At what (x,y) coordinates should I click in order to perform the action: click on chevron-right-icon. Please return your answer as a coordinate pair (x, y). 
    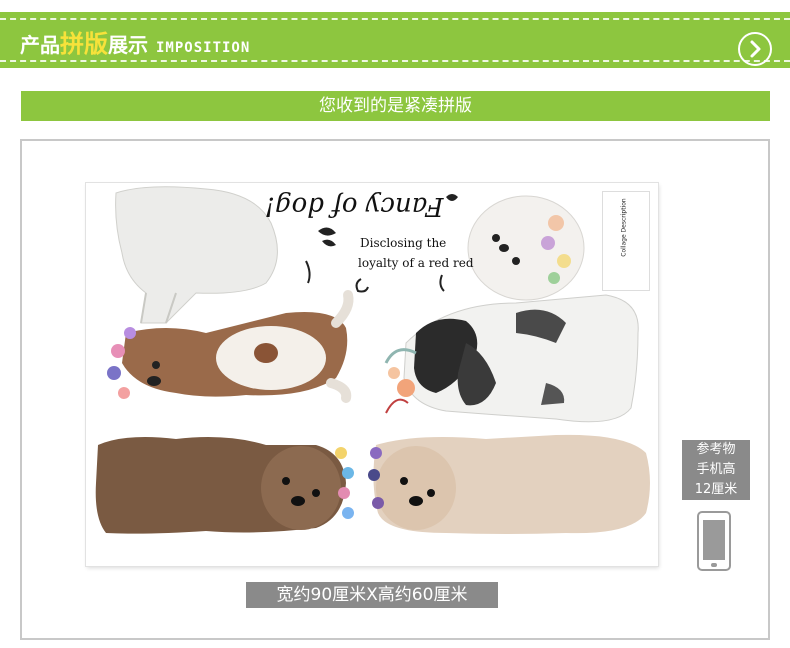
    Looking at the image, I should click on (755, 49).